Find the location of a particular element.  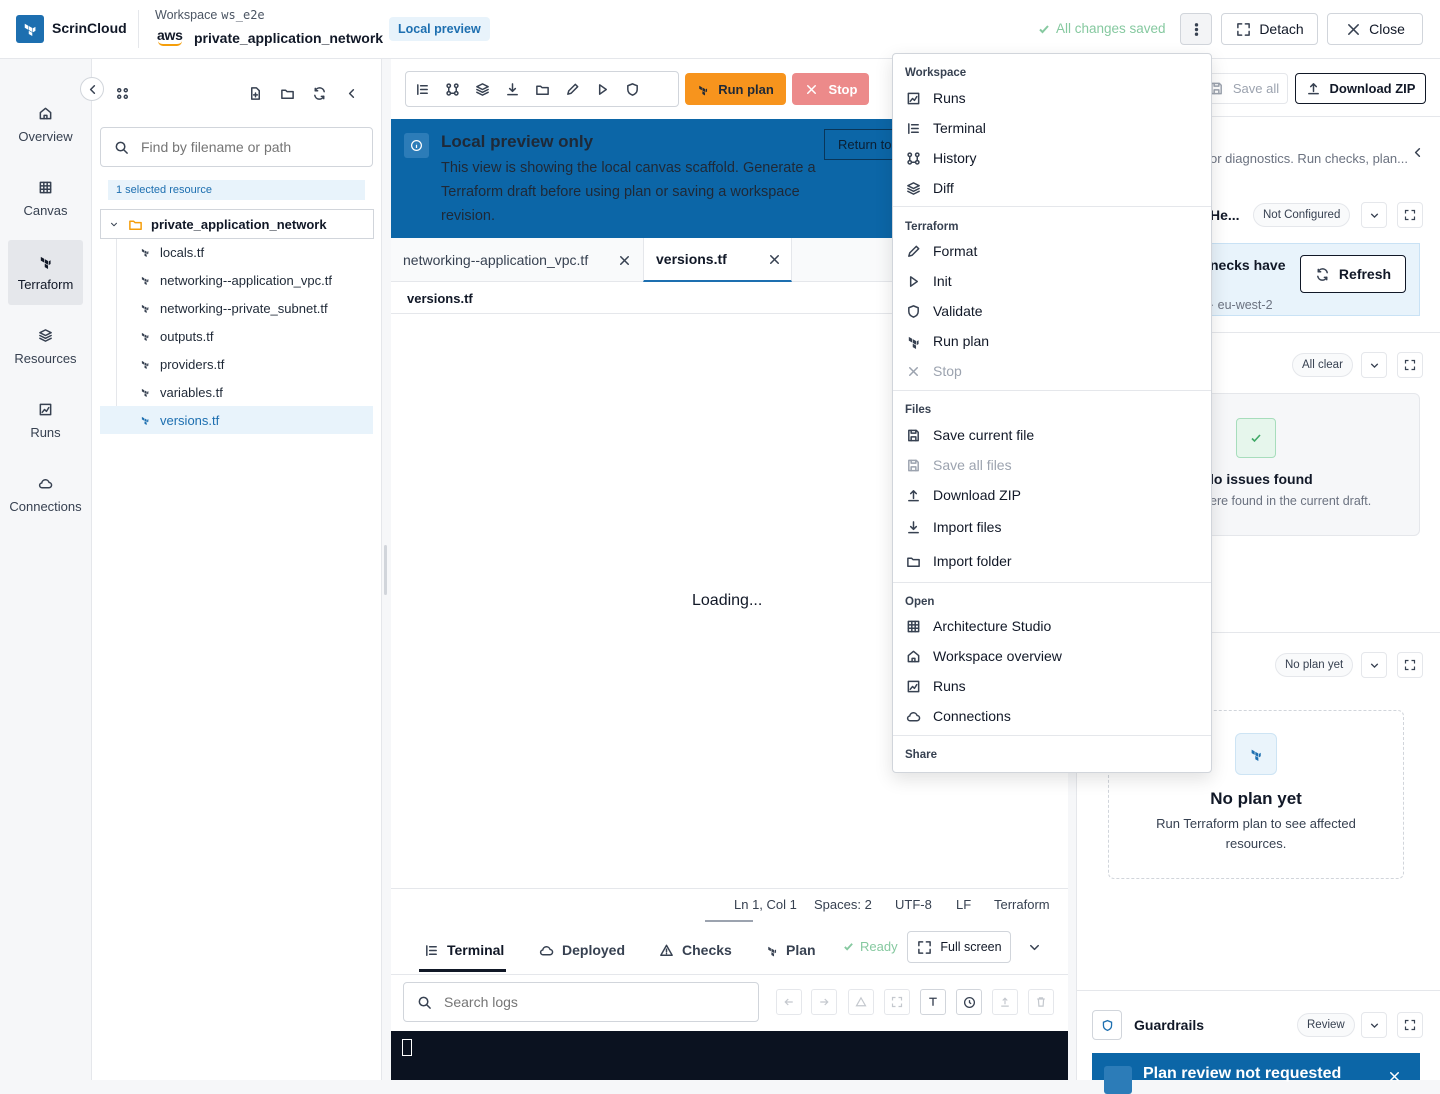

menu-item-terminal: Terminal is located at coordinates (1055, 128).